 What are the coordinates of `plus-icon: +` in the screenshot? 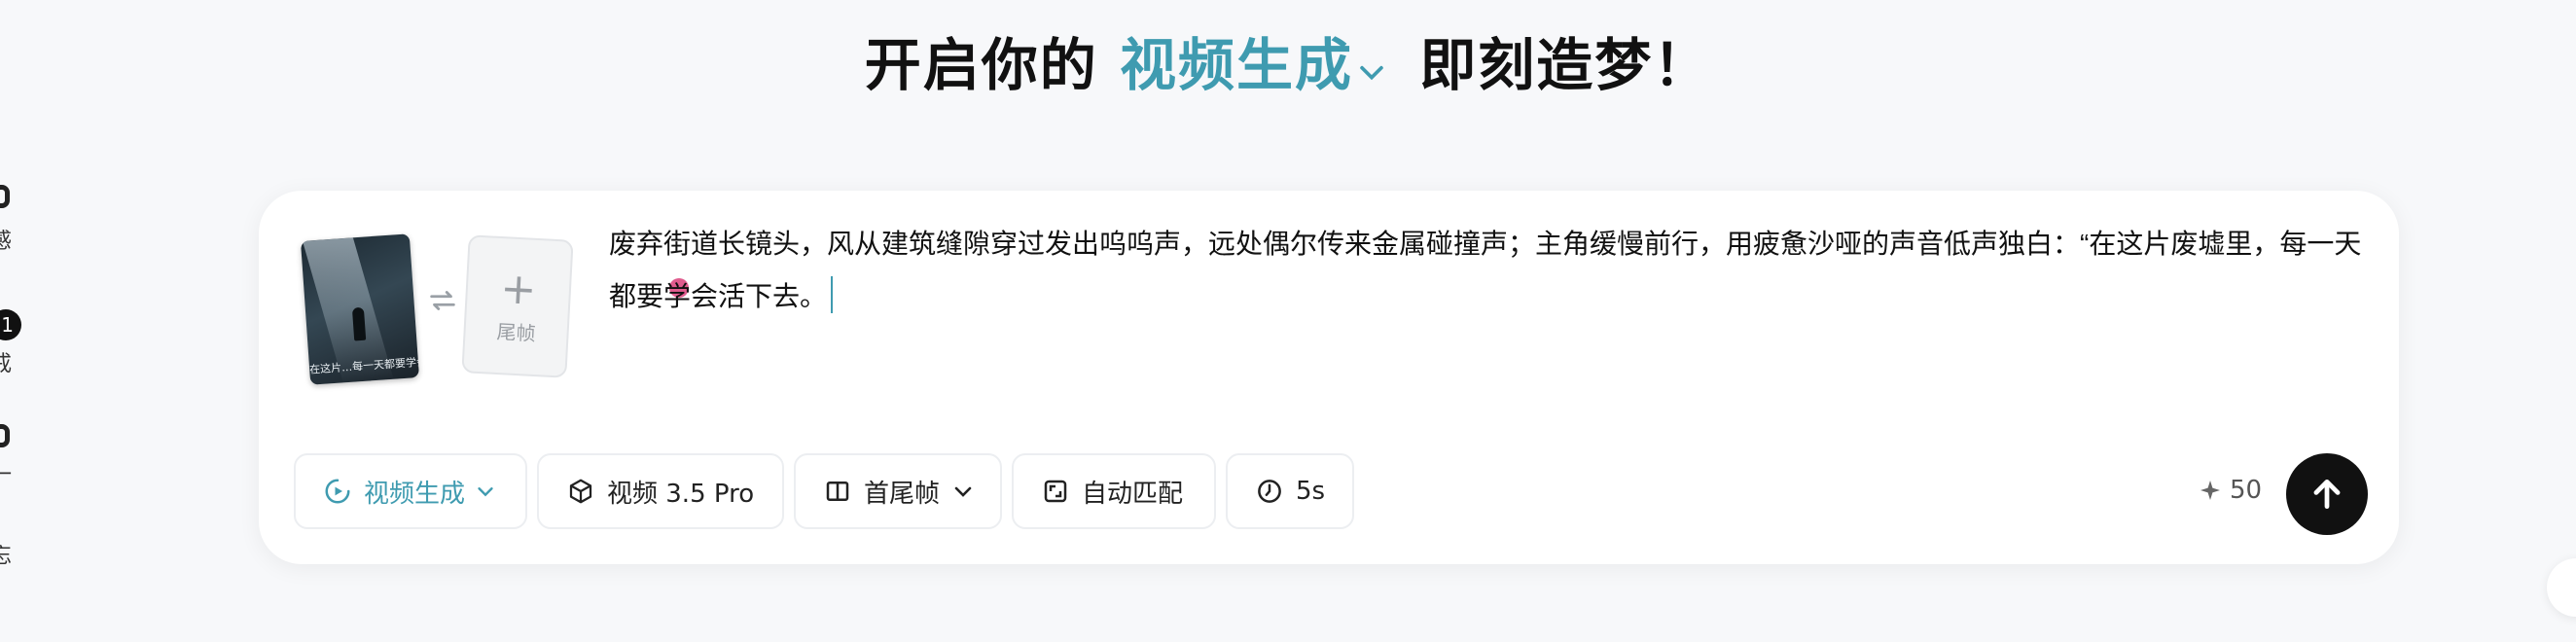 It's located at (518, 289).